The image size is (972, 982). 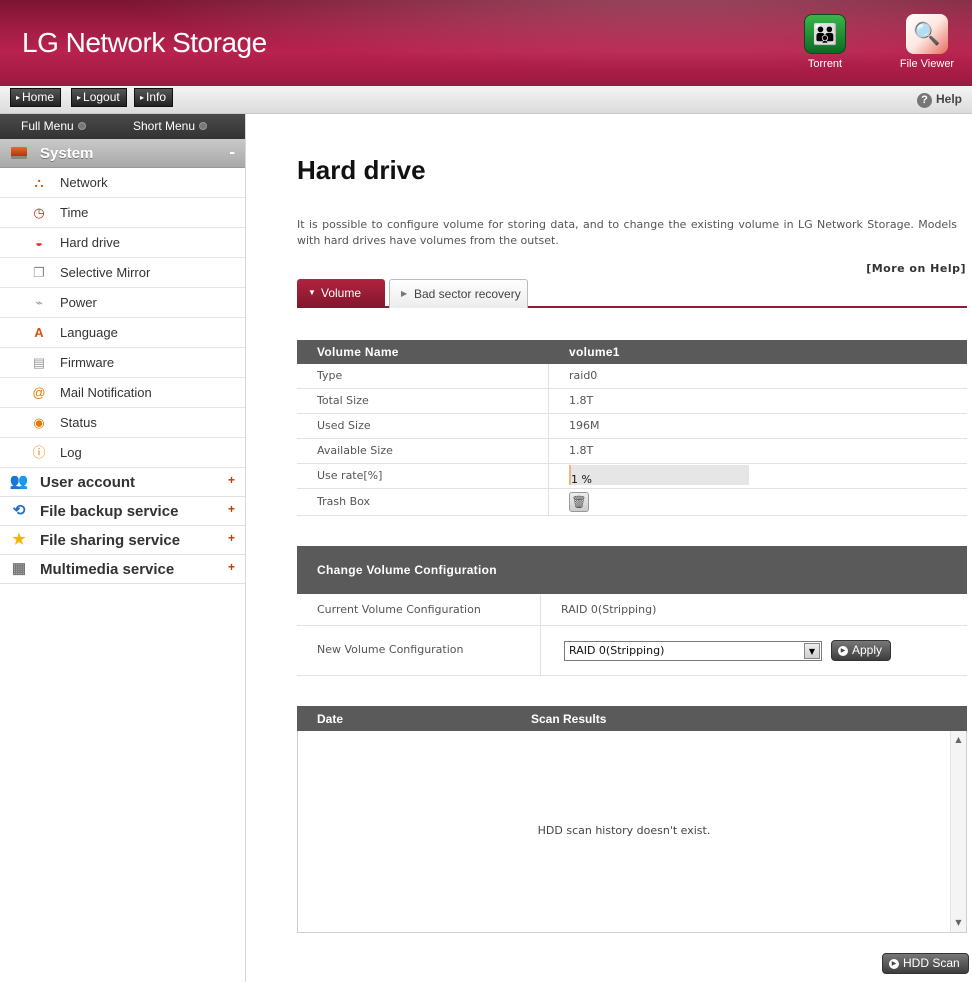 What do you see at coordinates (74, 212) in the screenshot?
I see `sidebar-item-label: Time` at bounding box center [74, 212].